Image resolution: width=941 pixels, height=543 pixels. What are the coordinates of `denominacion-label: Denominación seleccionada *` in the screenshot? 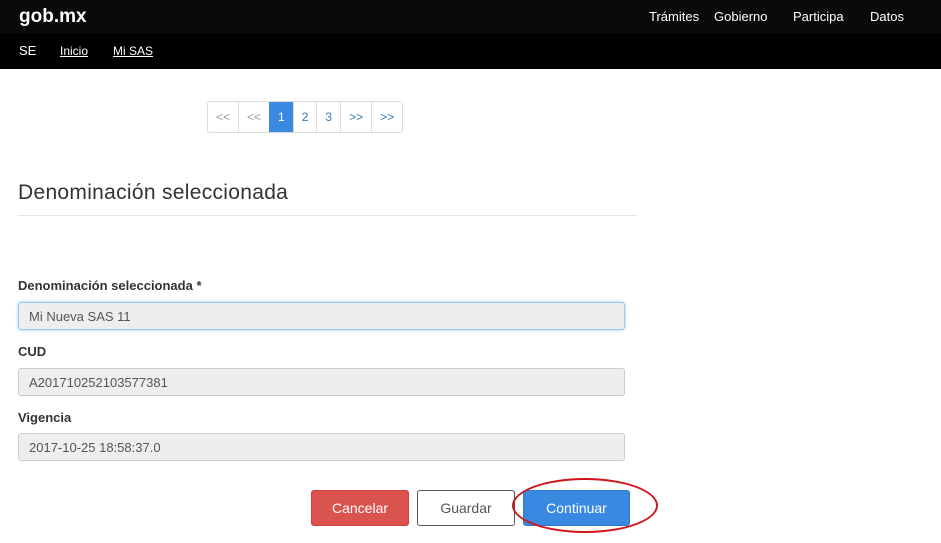 It's located at (110, 285).